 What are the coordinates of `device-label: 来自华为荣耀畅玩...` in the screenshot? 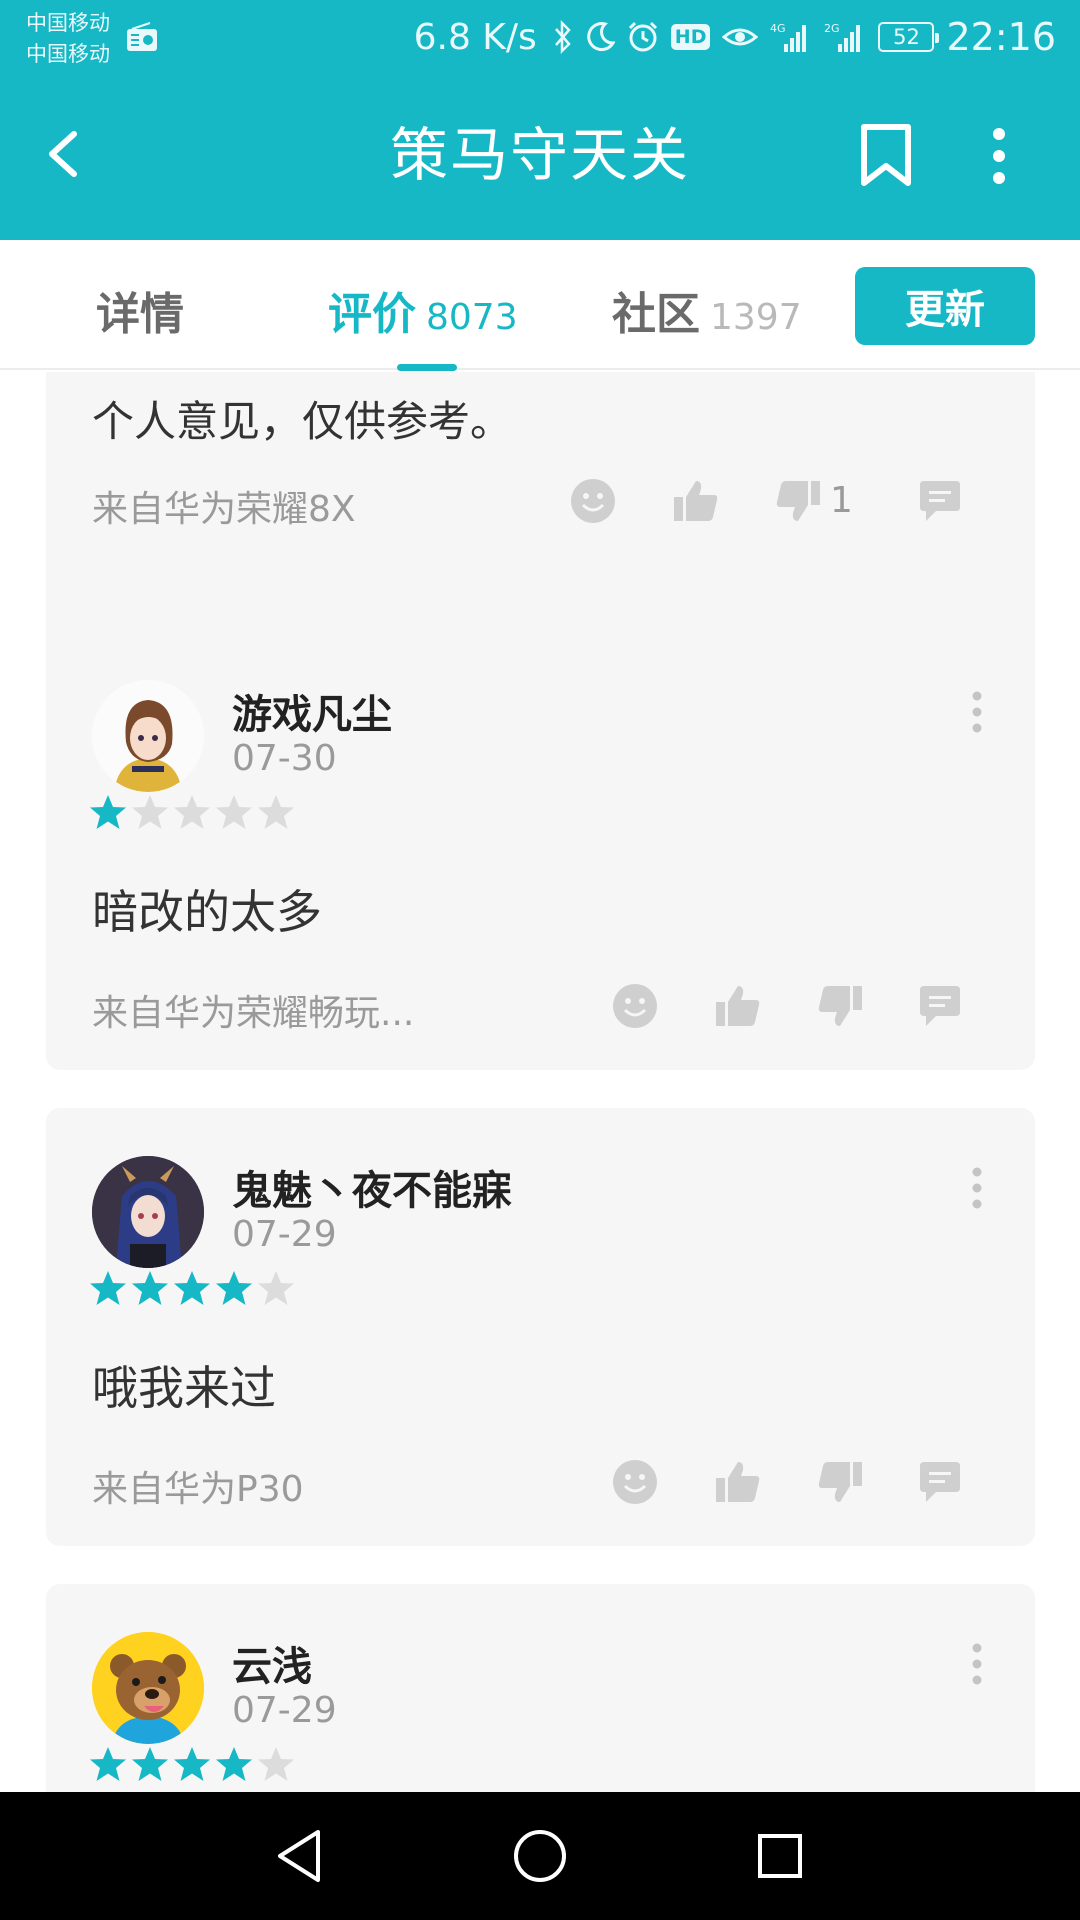 It's located at (253, 1013).